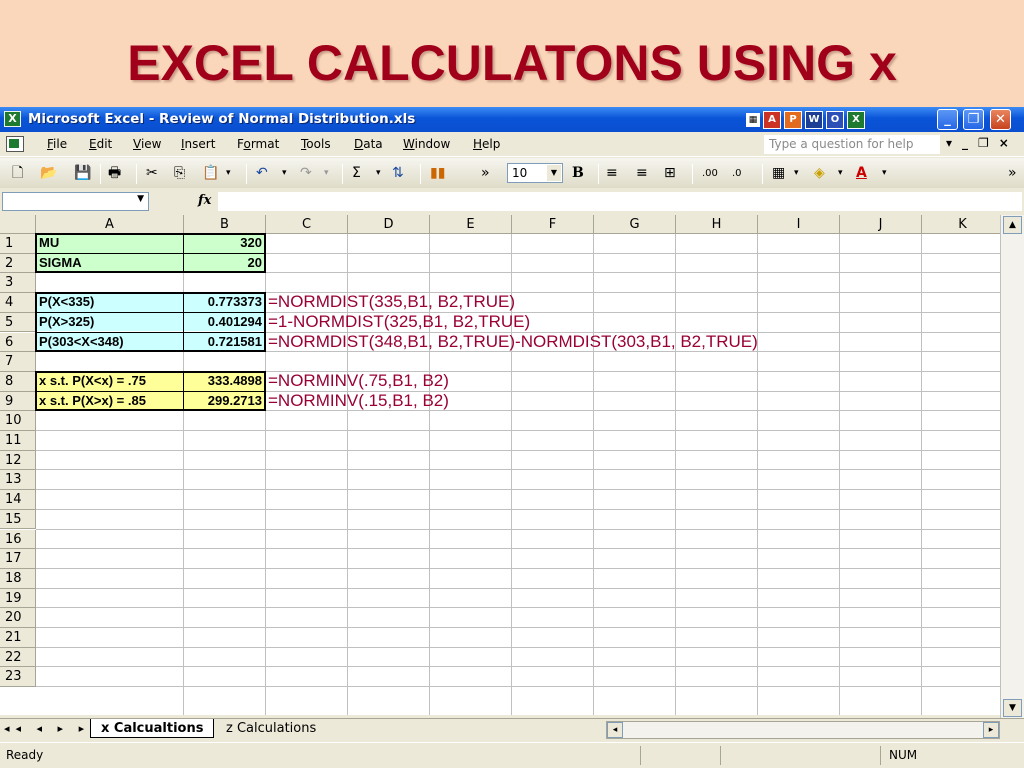 Image resolution: width=1024 pixels, height=768 pixels. Describe the element at coordinates (18, 244) in the screenshot. I see `row-header-1: 1` at that location.